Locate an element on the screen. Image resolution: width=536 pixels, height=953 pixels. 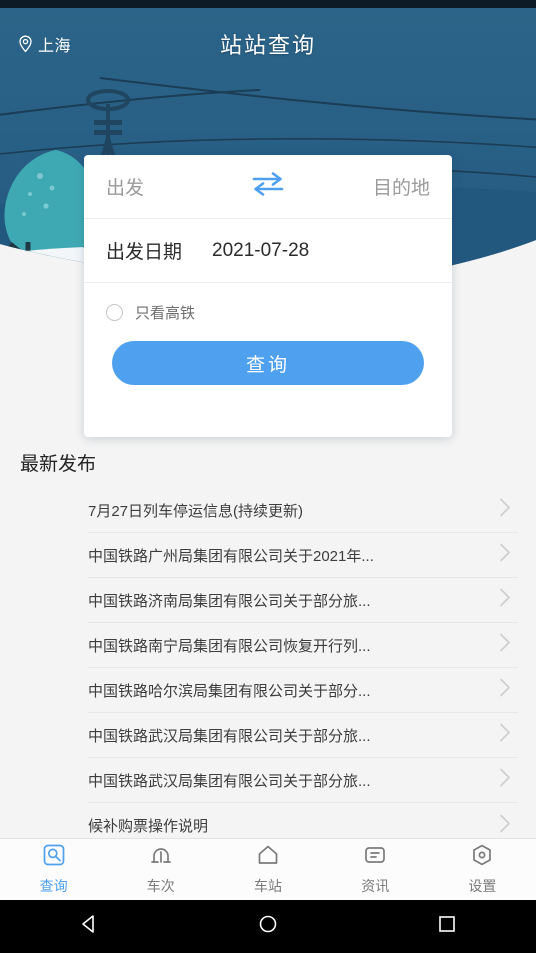
page-title: 站站查询 is located at coordinates (267, 45).